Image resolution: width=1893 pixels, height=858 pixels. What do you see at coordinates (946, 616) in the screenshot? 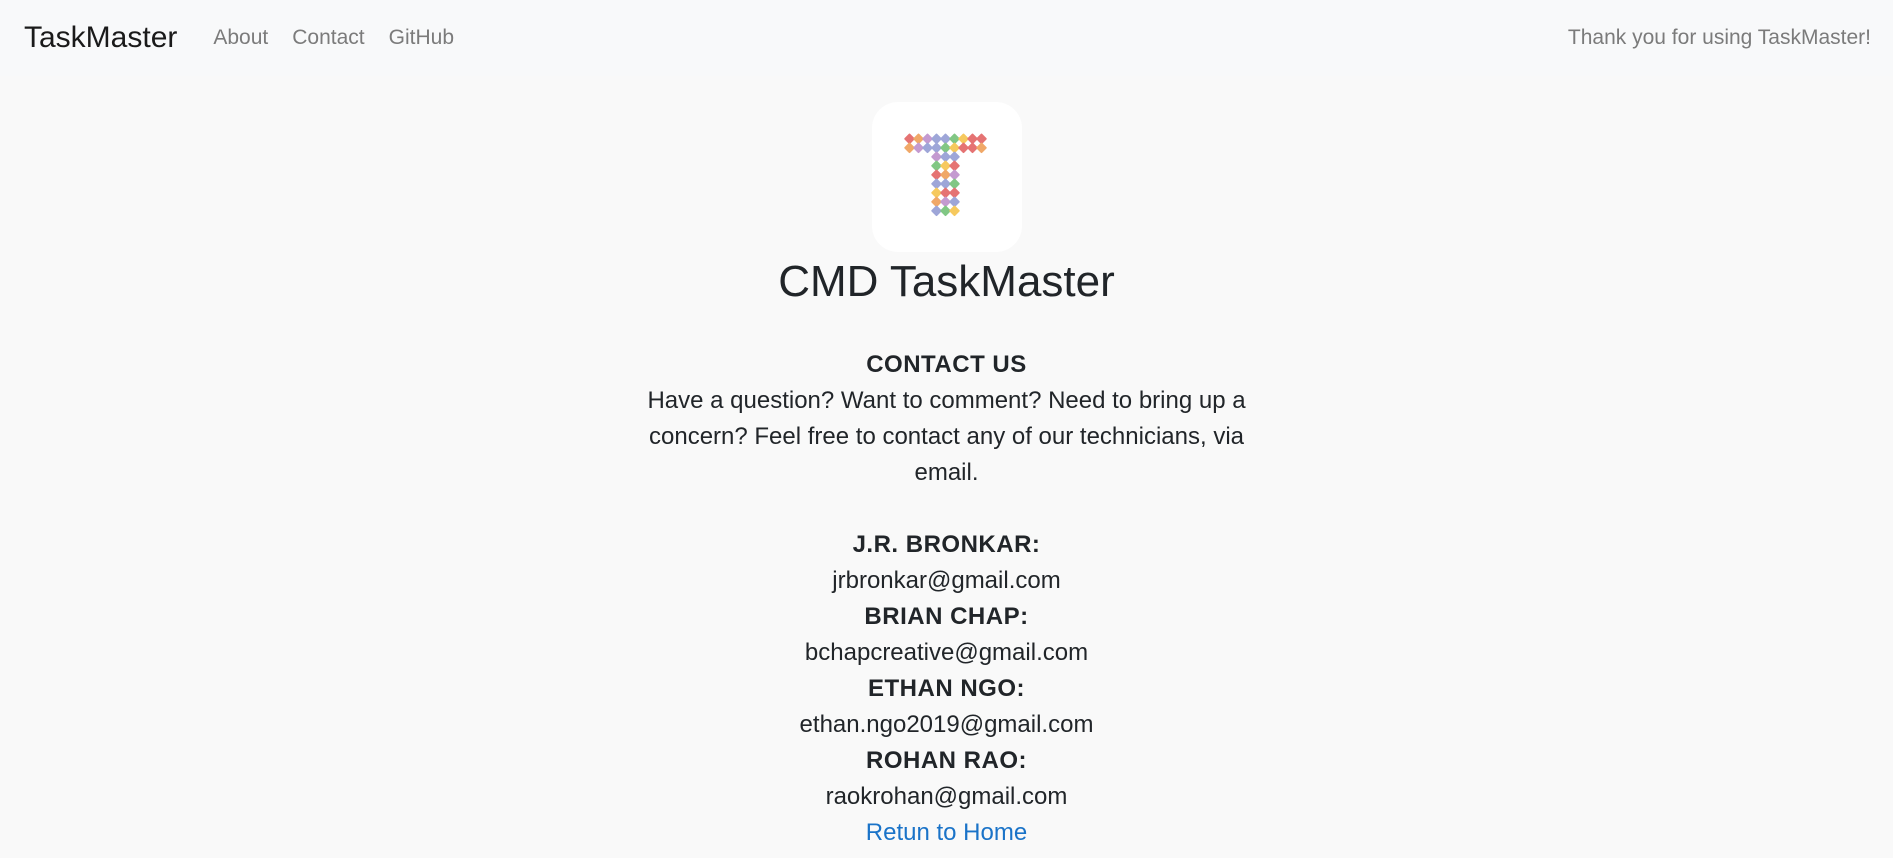
I see `contact-name-chap: BRIAN CHAP:` at bounding box center [946, 616].